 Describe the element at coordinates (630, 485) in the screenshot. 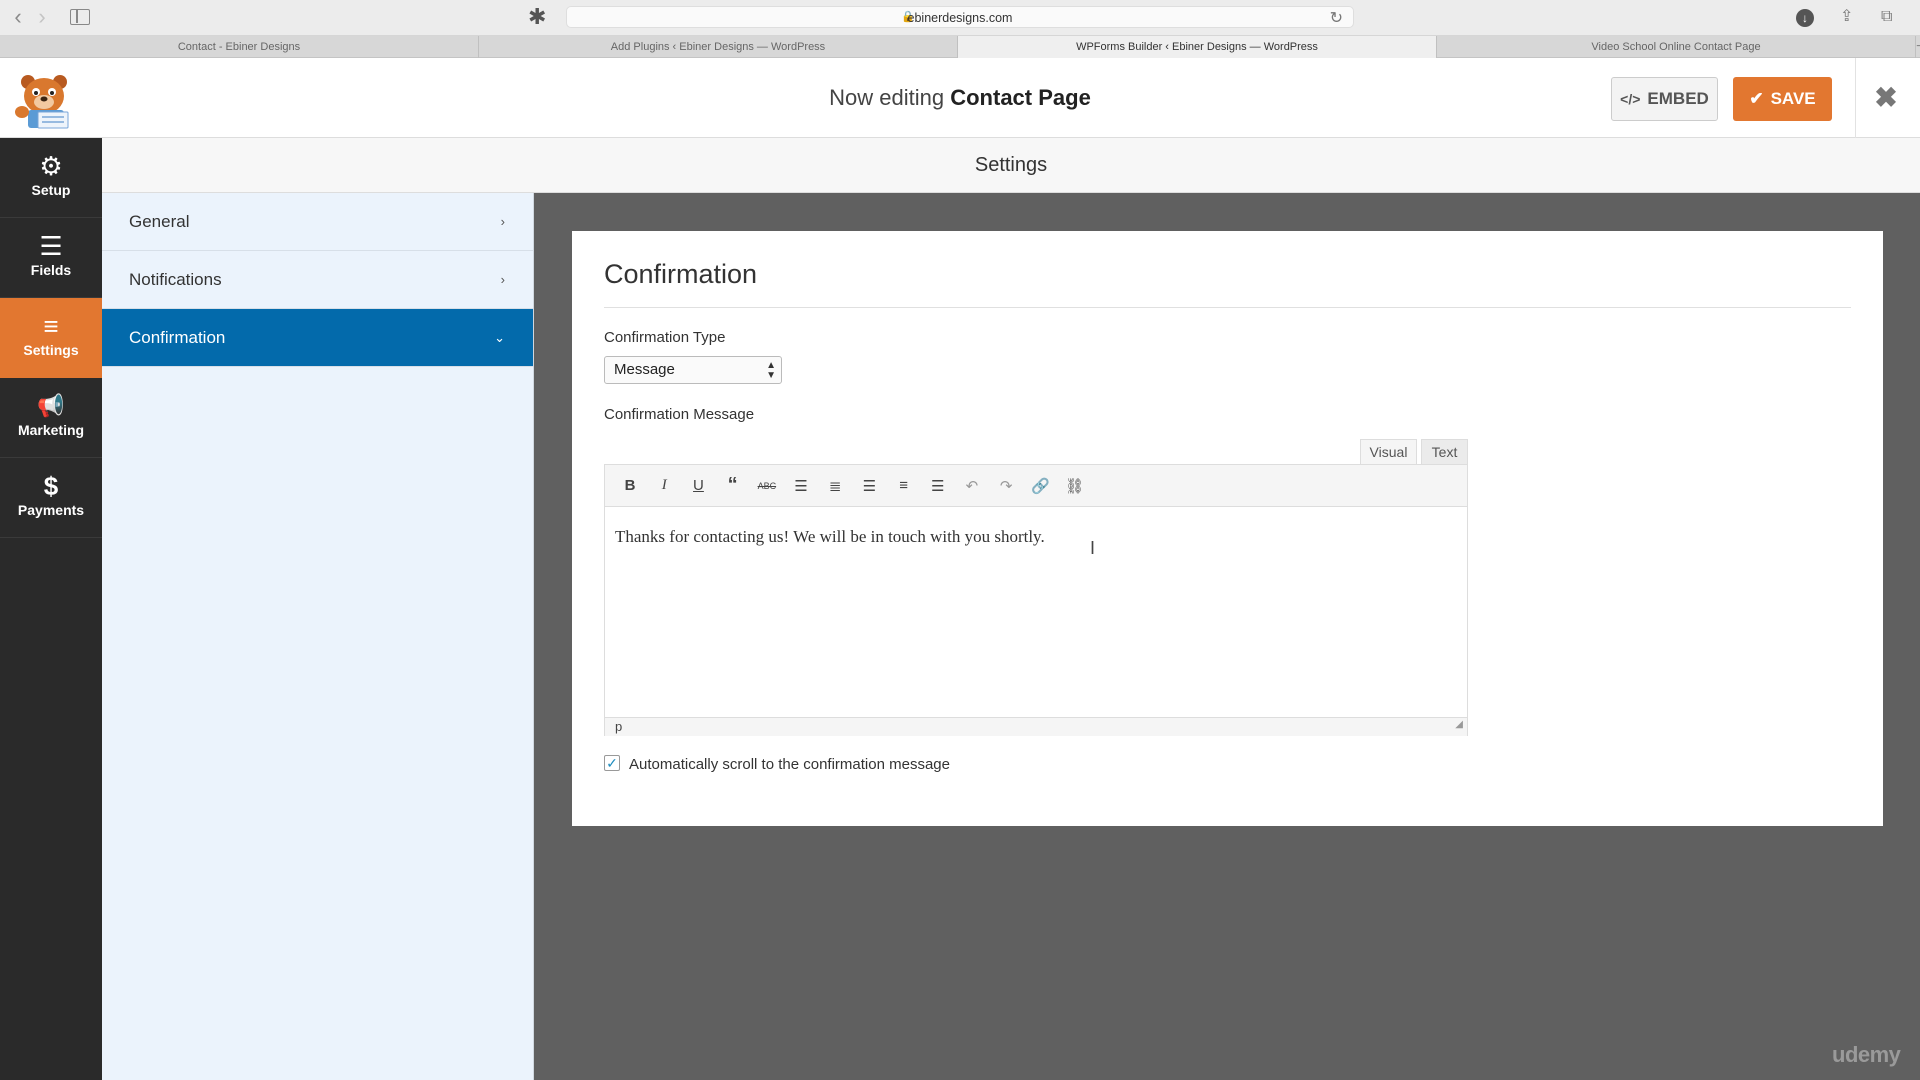

I see `bold-icon: B` at that location.